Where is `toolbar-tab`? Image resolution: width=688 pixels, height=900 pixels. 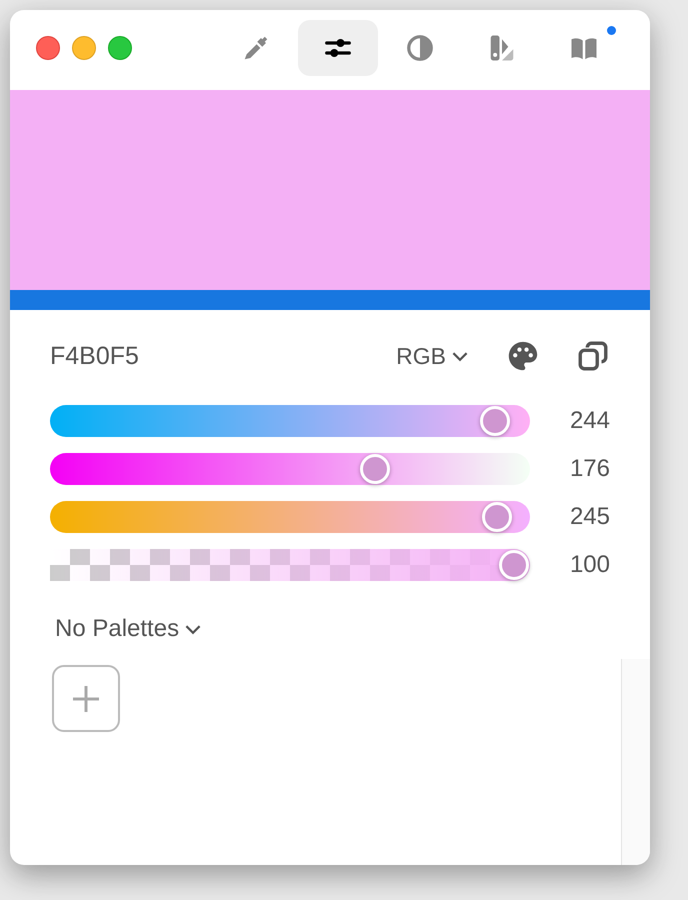
toolbar-tab is located at coordinates (338, 48).